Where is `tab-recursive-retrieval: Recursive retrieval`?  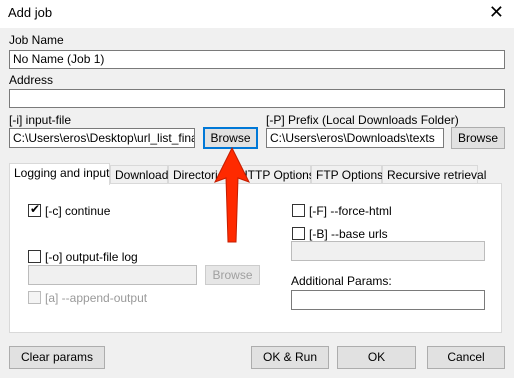
tab-recursive-retrieval: Recursive retrieval is located at coordinates (434, 174).